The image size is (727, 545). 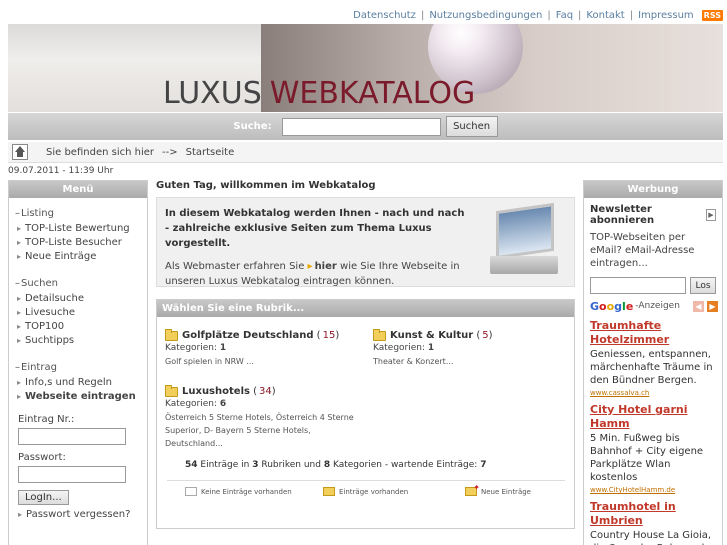 What do you see at coordinates (238, 491) in the screenshot?
I see `legend-empty: Keine Einträge vorhanden` at bounding box center [238, 491].